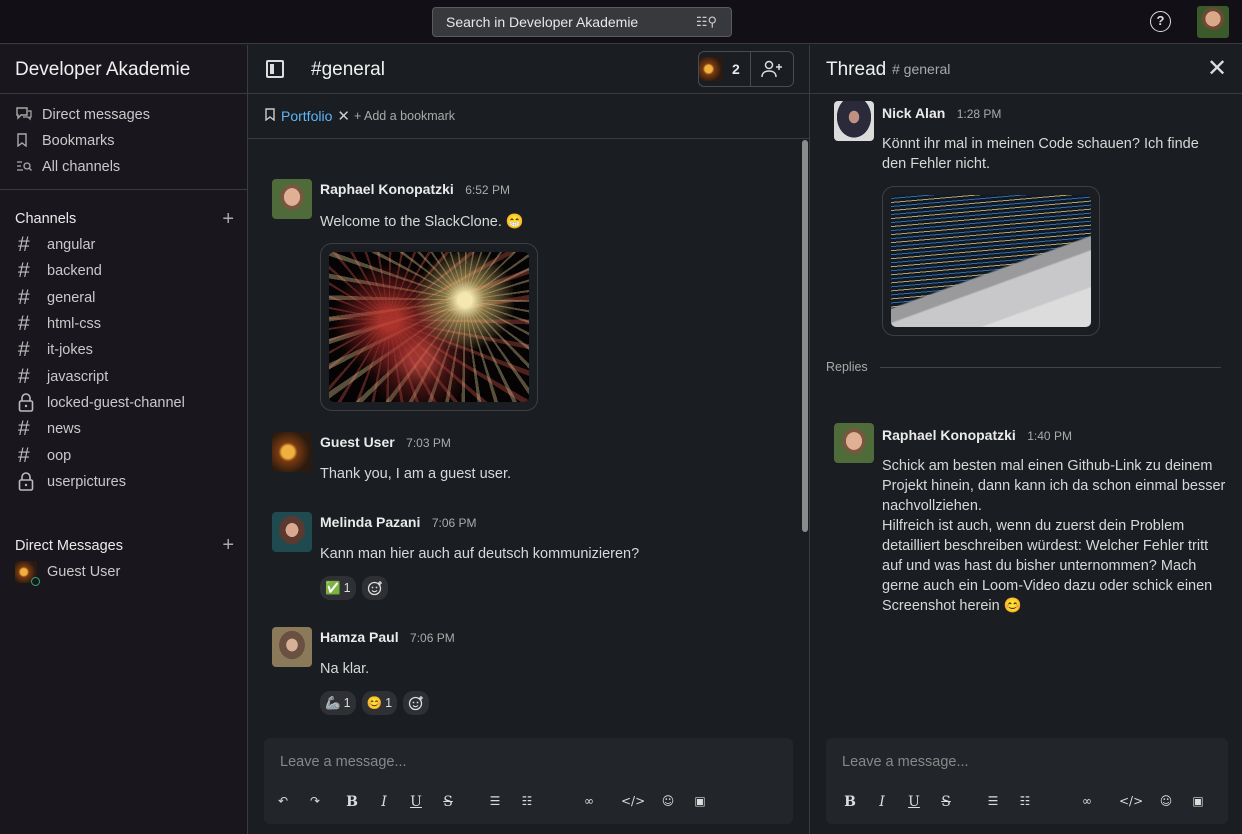 The width and height of the screenshot is (1242, 834). What do you see at coordinates (123, 167) in the screenshot?
I see `nav-all-channels: All channels` at bounding box center [123, 167].